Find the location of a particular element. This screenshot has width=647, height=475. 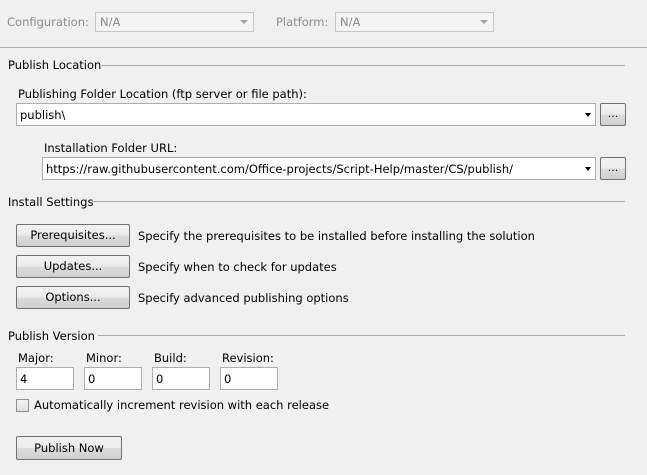

revision-value: 0 is located at coordinates (227, 379).